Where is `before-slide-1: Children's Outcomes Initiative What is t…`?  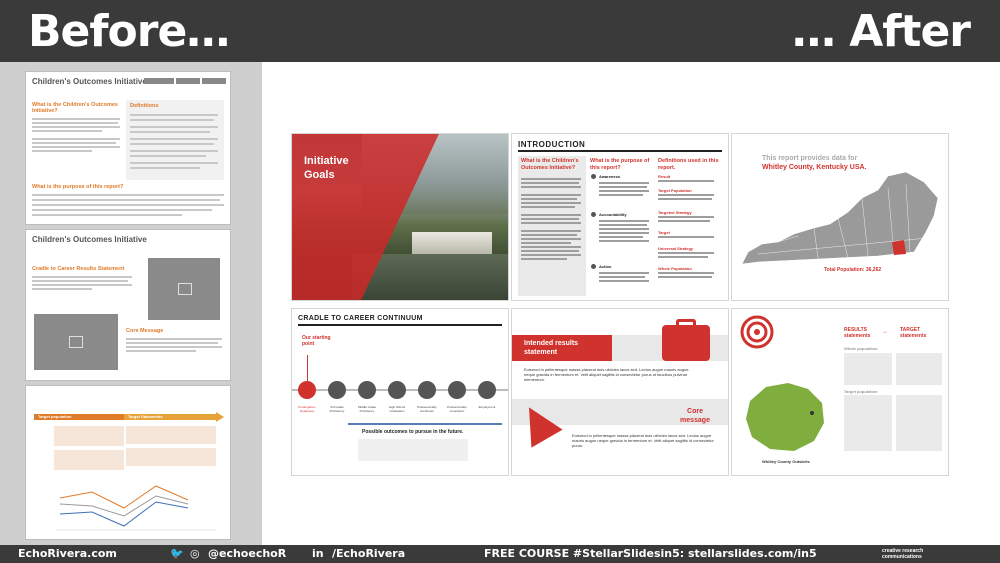 before-slide-1: Children's Outcomes Initiative What is t… is located at coordinates (128, 148).